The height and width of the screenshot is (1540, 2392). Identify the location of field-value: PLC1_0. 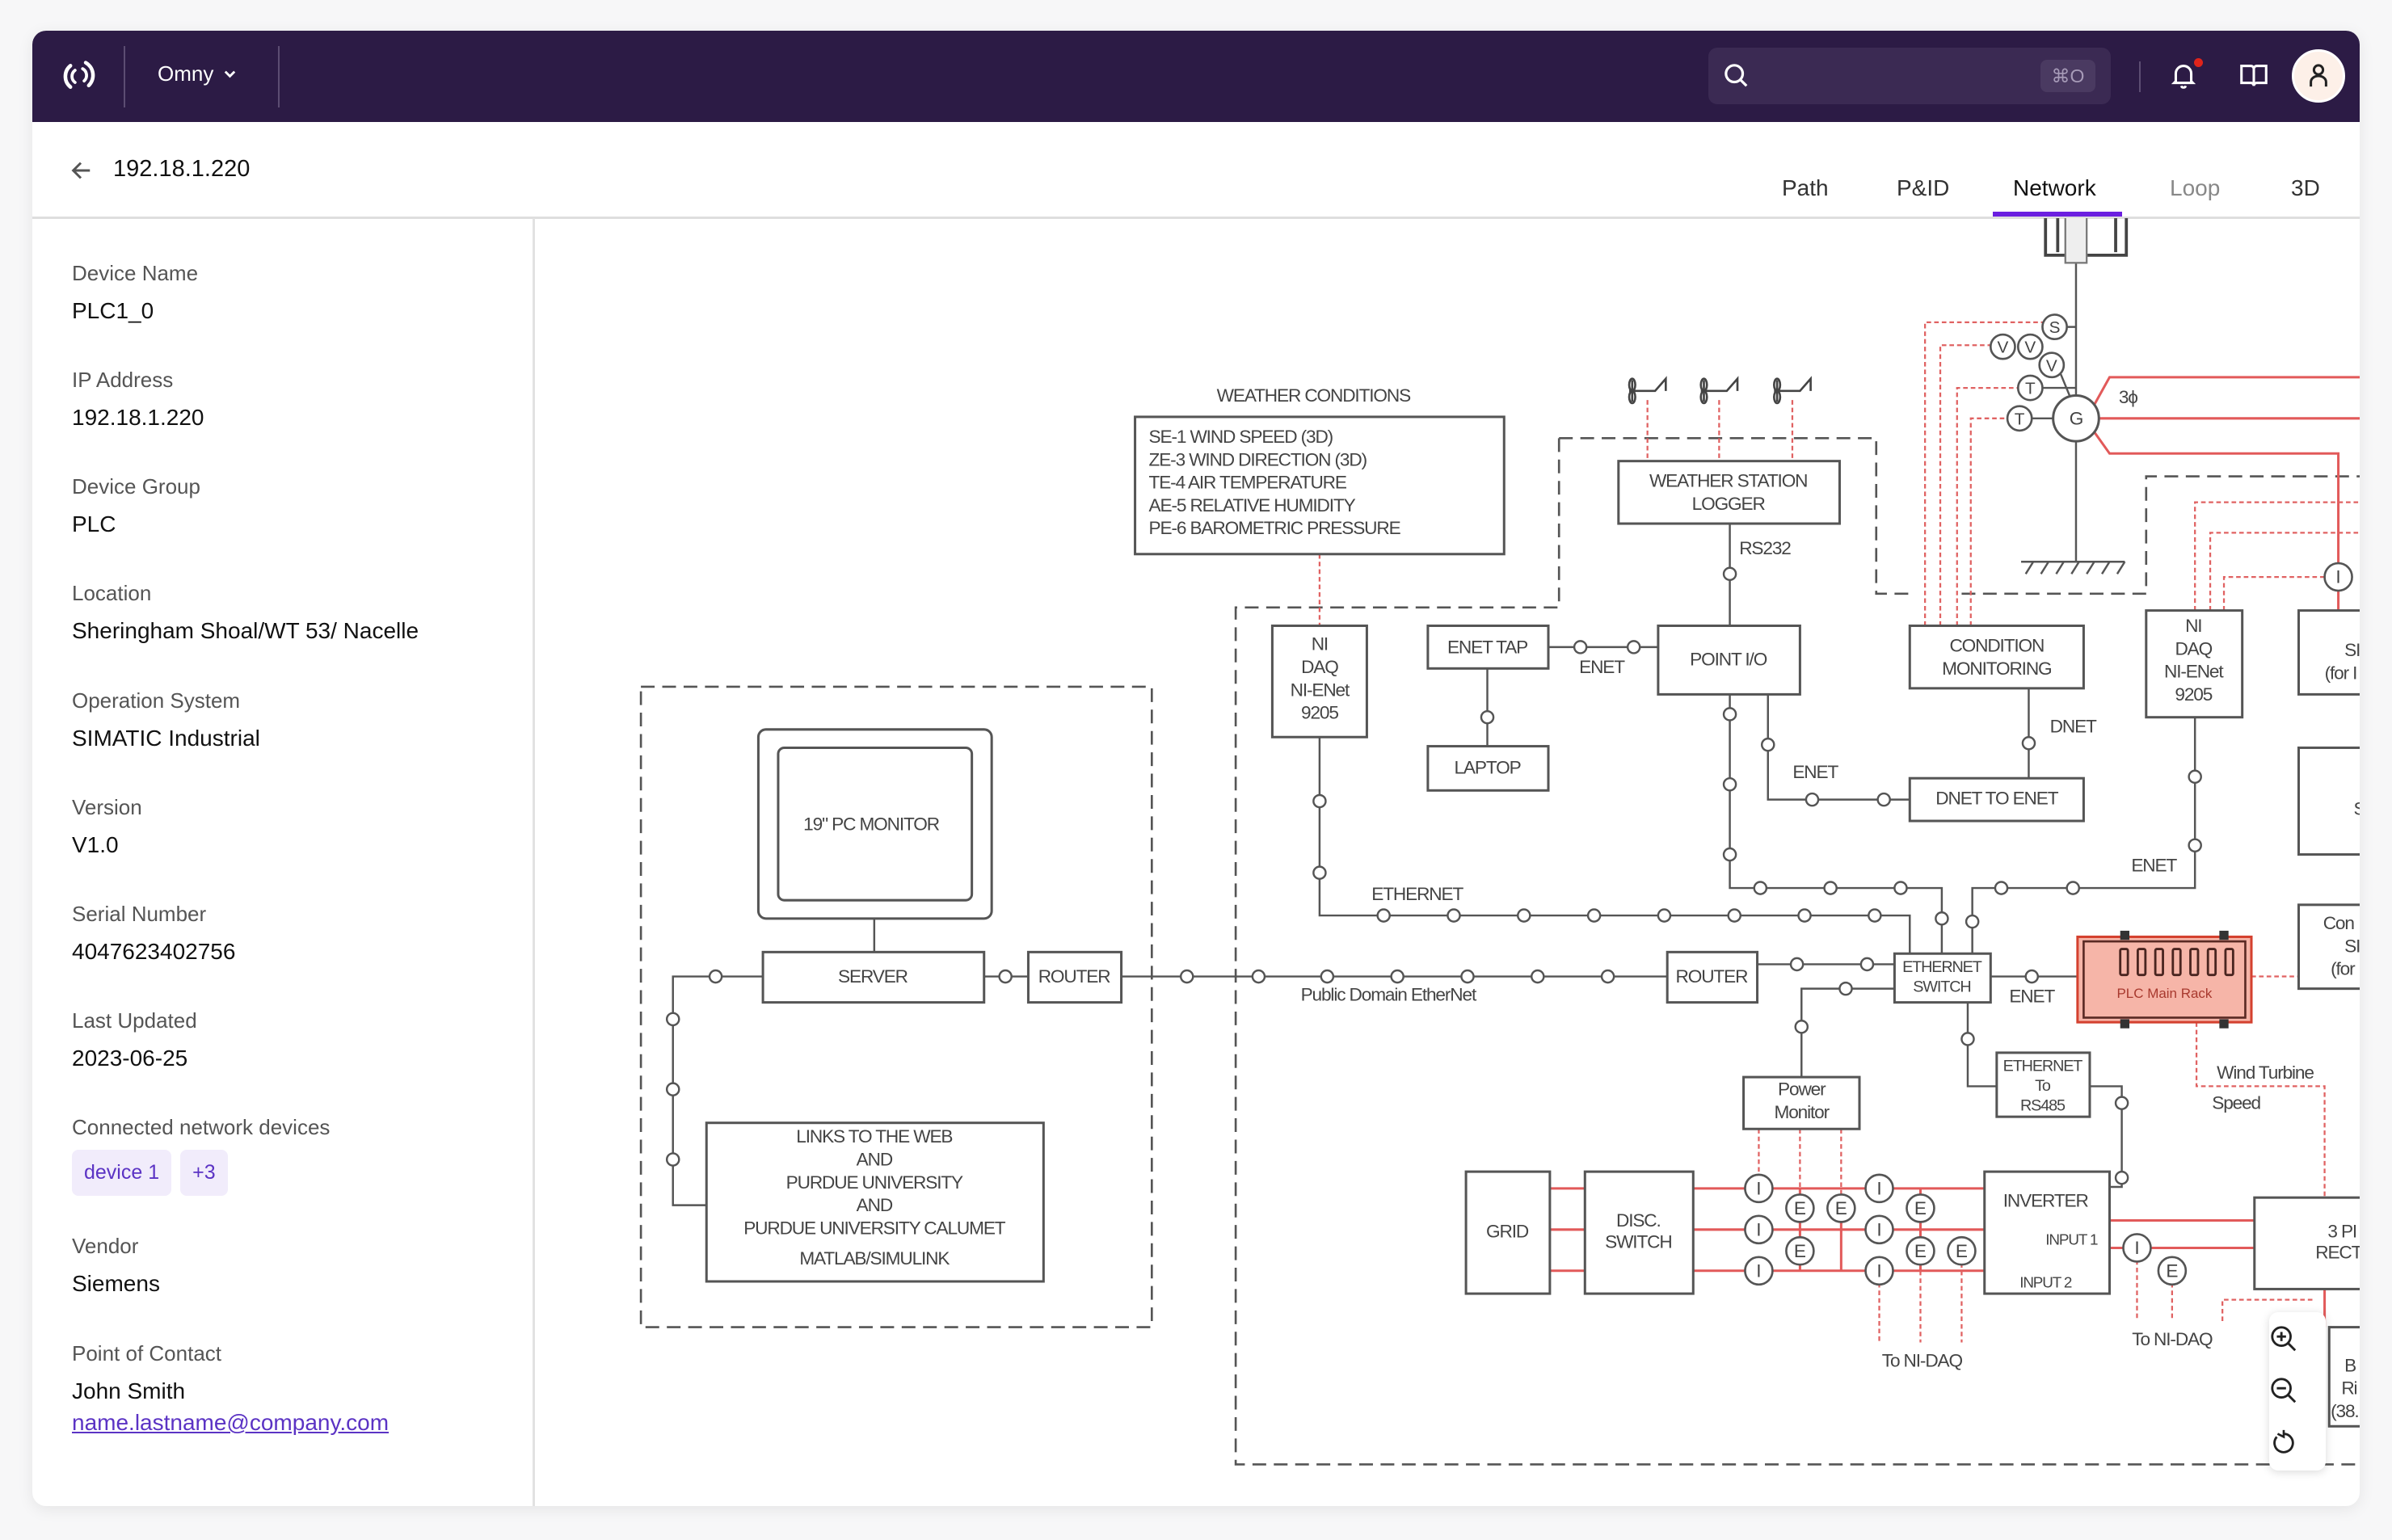
(113, 310).